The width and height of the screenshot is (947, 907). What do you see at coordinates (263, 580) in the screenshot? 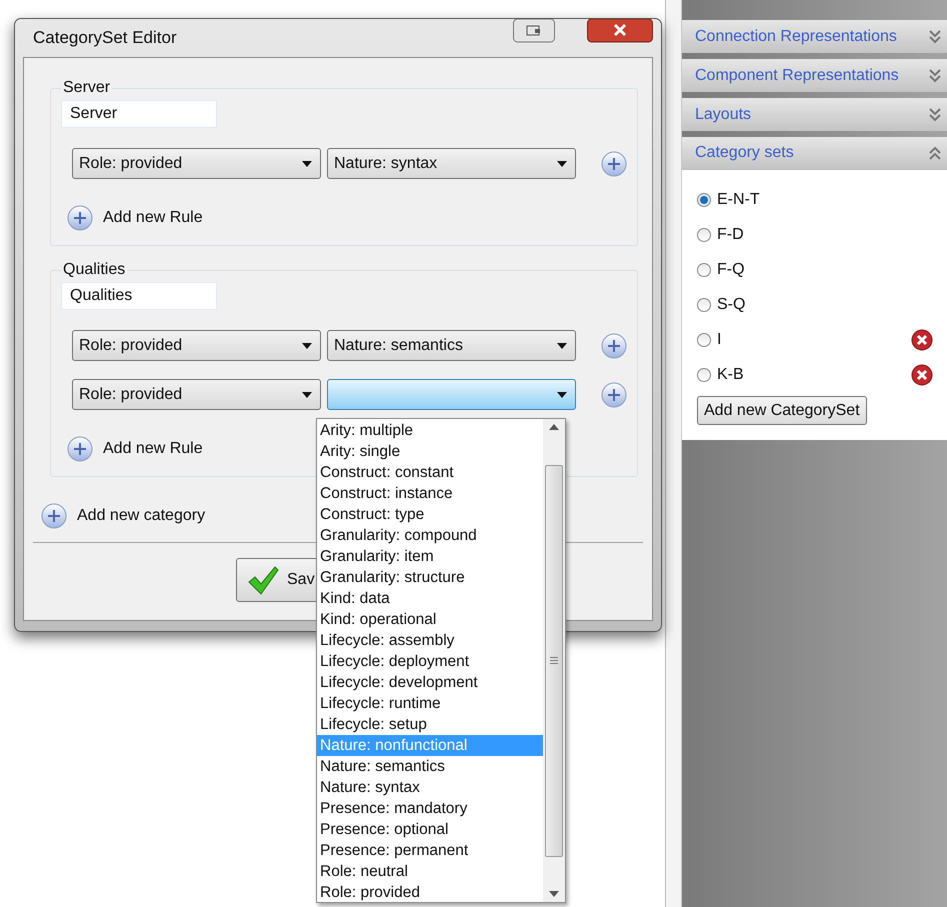
I see `checkmark-icon` at bounding box center [263, 580].